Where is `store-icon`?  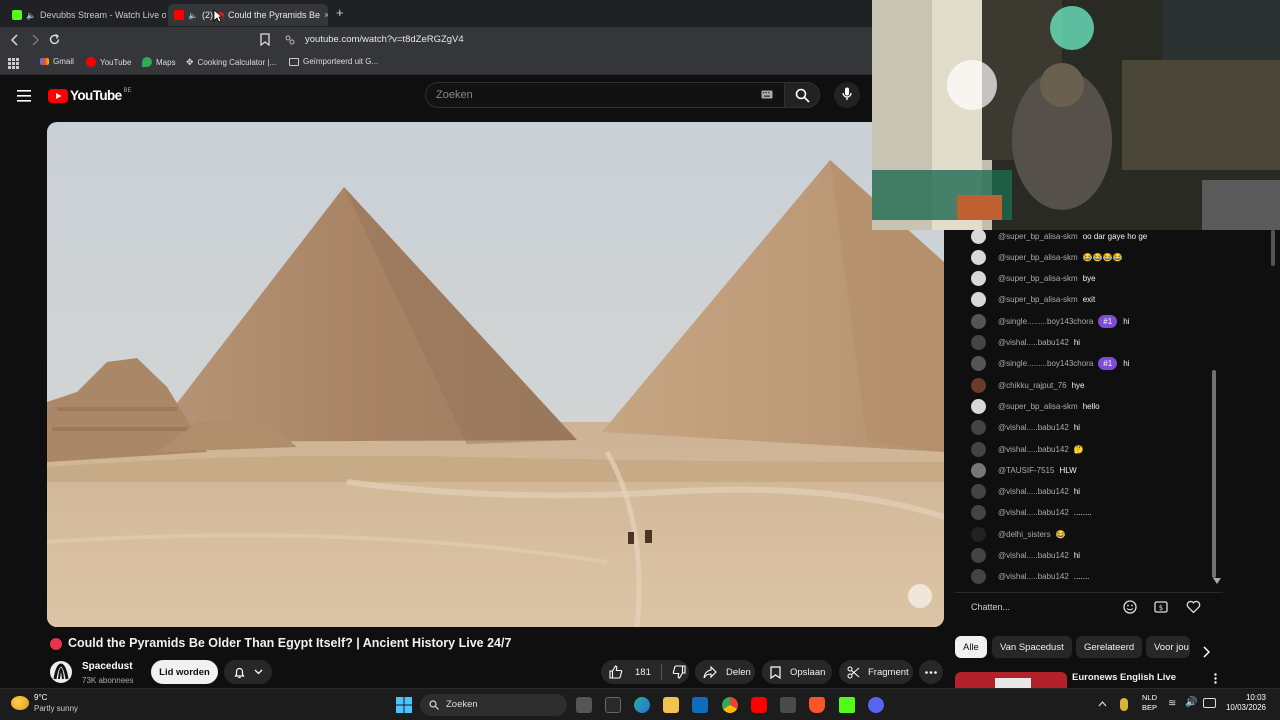
store-icon is located at coordinates (613, 705).